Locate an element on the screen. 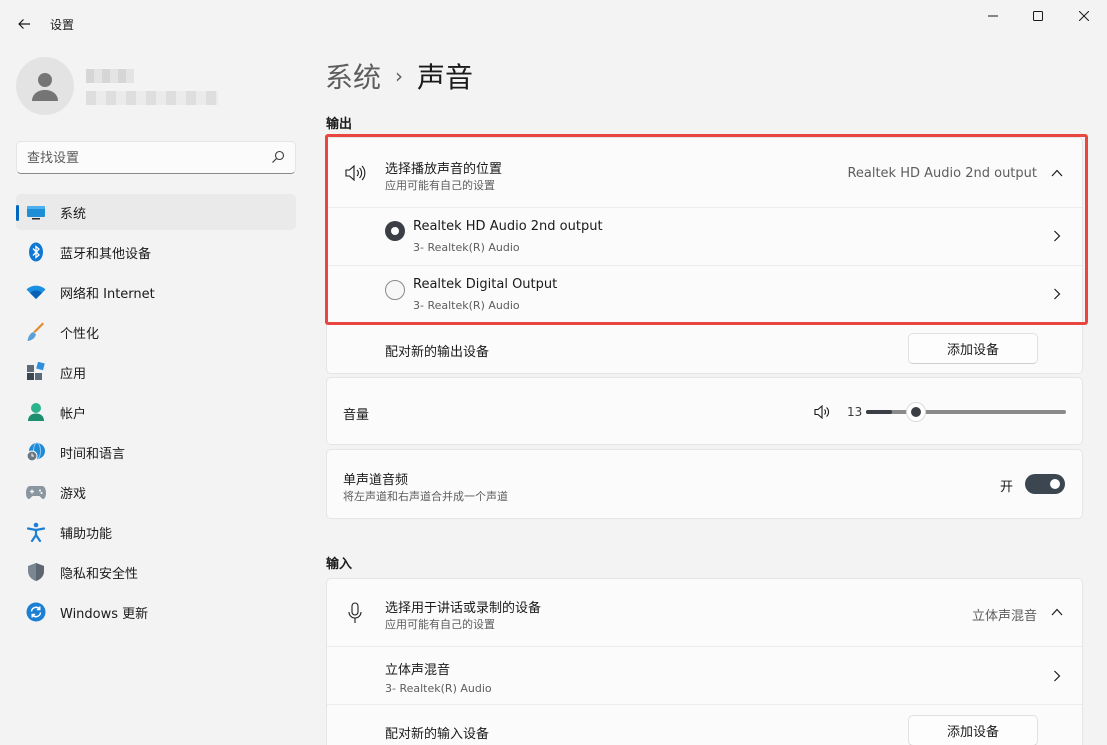 This screenshot has width=1107, height=745. pair-input-label: 配对新的输入设备 is located at coordinates (437, 734).